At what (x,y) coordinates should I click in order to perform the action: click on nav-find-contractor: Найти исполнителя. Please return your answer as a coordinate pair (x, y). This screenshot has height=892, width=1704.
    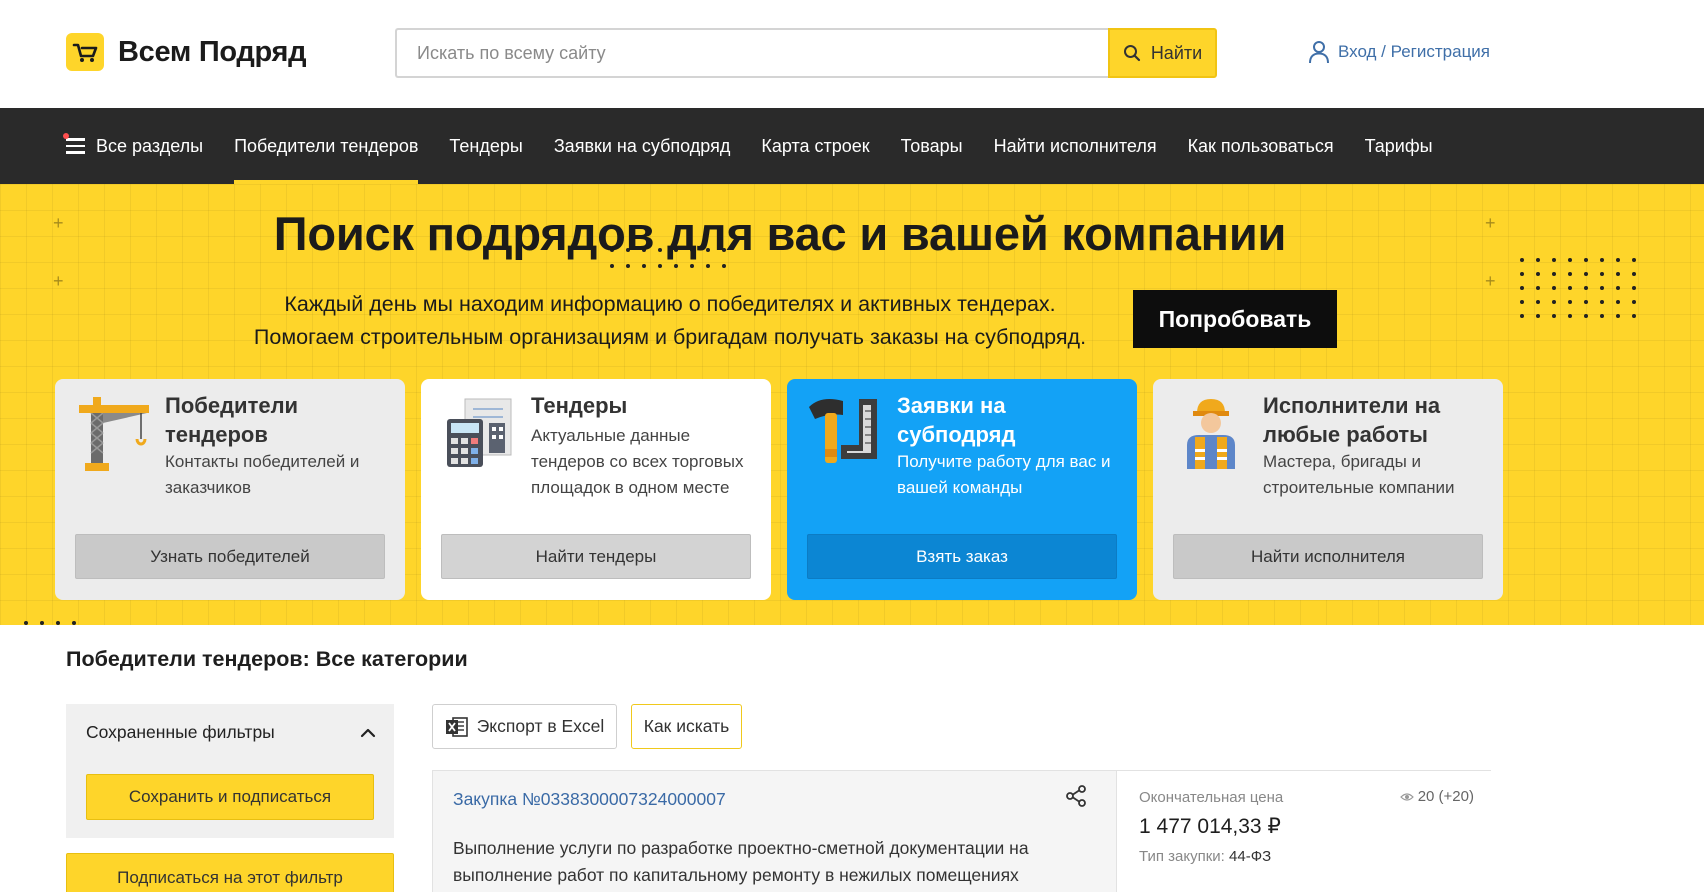
    Looking at the image, I should click on (1075, 146).